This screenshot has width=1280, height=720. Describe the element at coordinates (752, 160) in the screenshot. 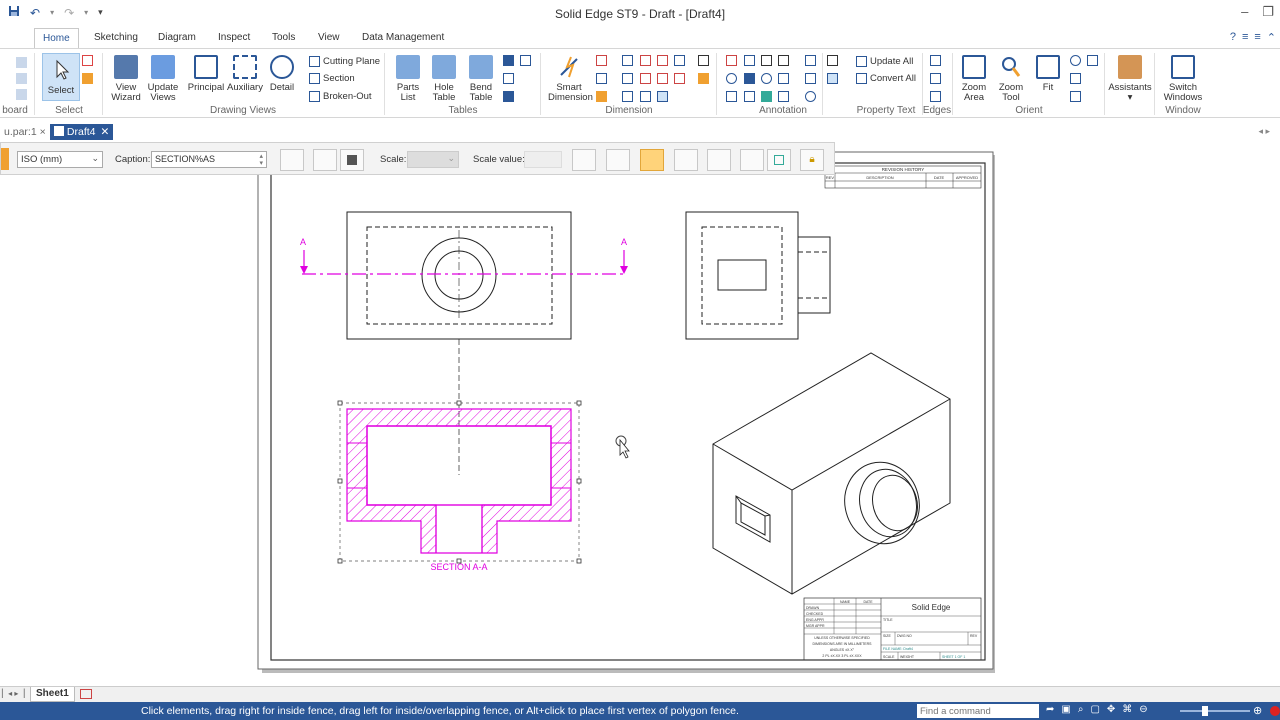

I see `cmd-option-6-button` at that location.